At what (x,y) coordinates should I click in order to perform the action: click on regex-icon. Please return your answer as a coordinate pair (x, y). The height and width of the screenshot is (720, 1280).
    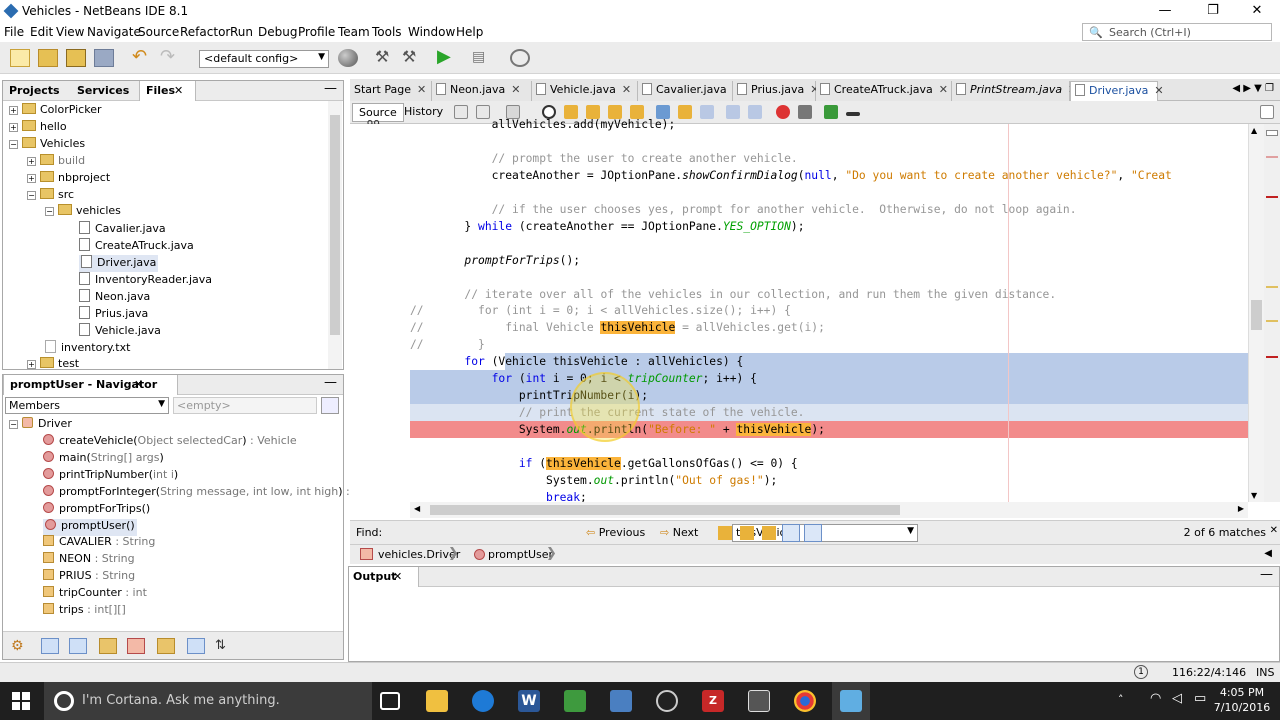
    Looking at the image, I should click on (769, 533).